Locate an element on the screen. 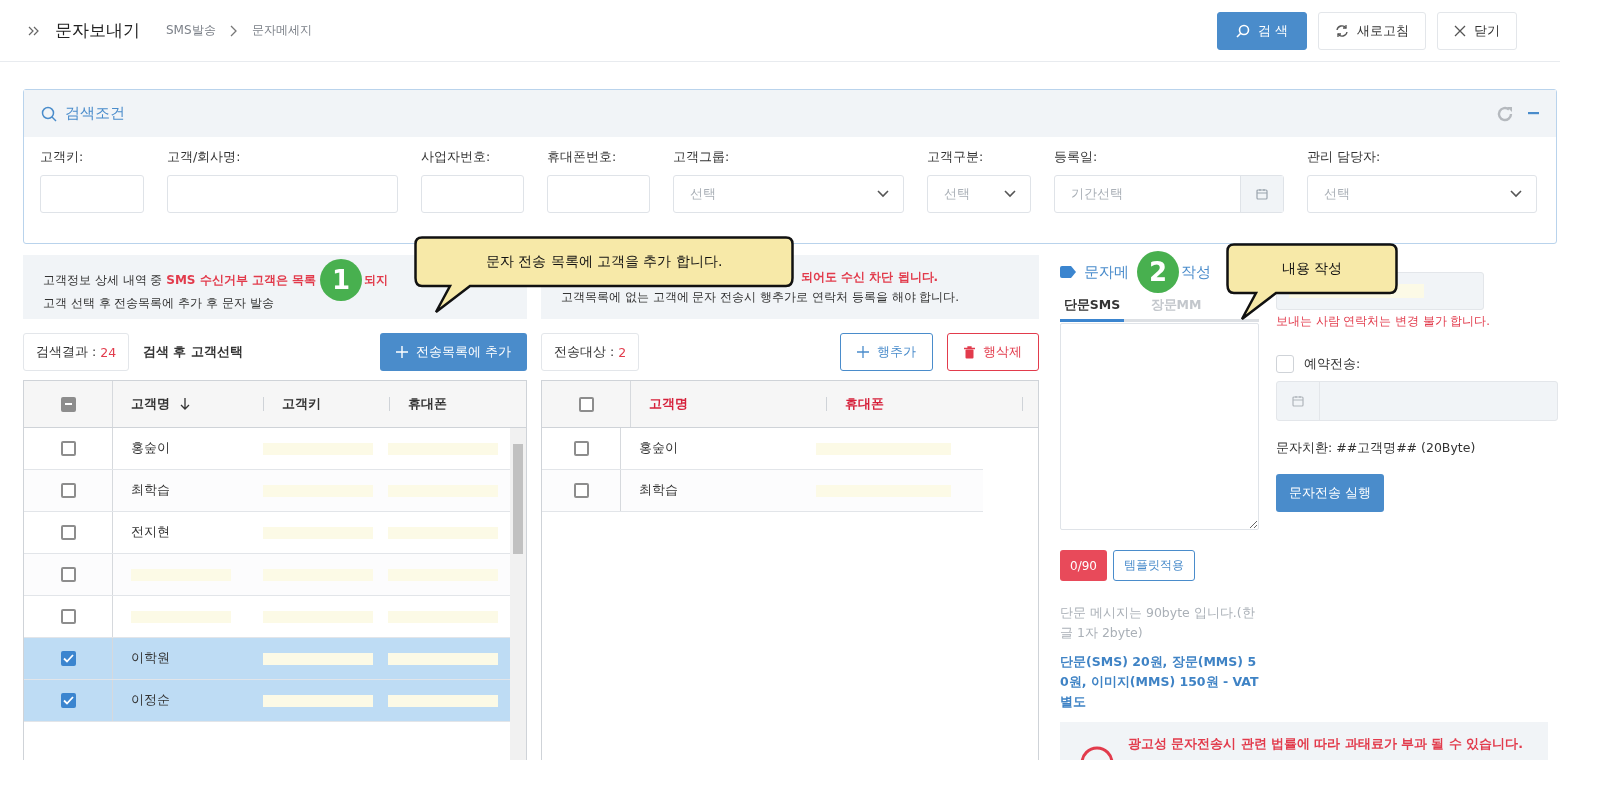 The height and width of the screenshot is (788, 1600). notice-text: 되어도 수신 차단 됩니다. is located at coordinates (870, 277).